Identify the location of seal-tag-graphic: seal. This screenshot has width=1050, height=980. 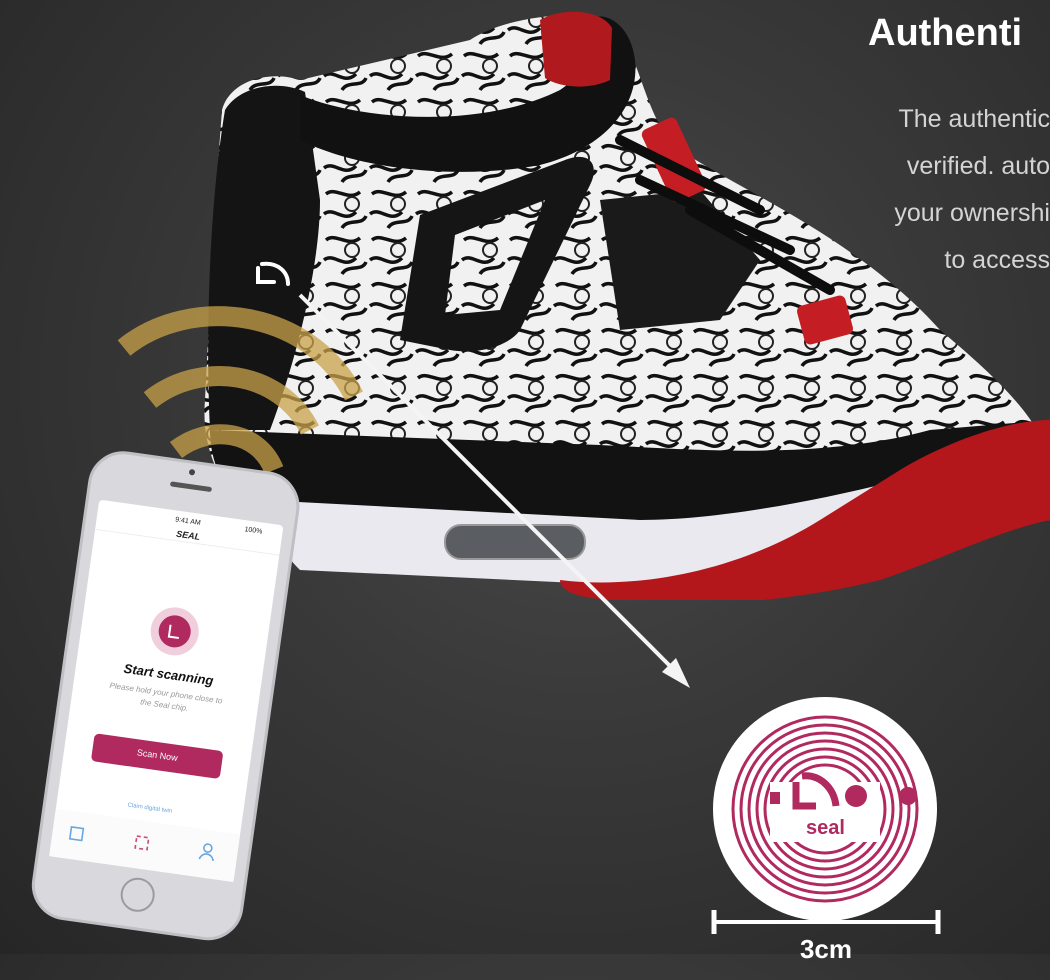
(825, 809).